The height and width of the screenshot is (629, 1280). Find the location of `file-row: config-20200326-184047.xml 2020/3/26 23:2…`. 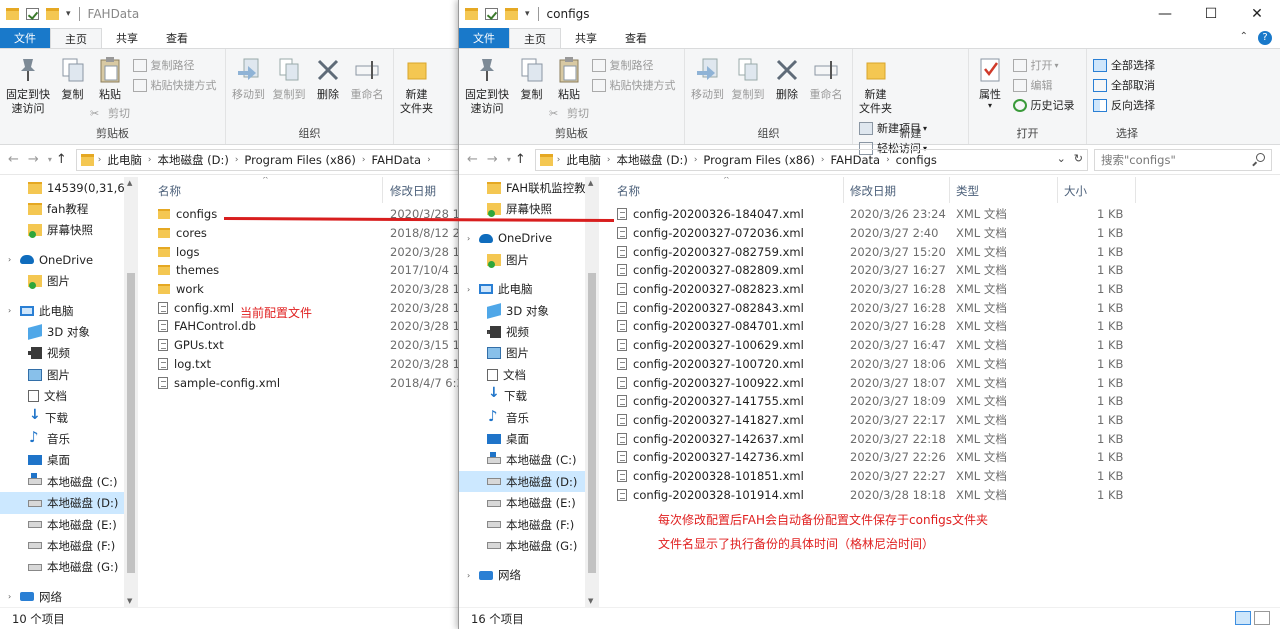

file-row: config-20200326-184047.xml 2020/3/26 23:2… is located at coordinates (939, 214).